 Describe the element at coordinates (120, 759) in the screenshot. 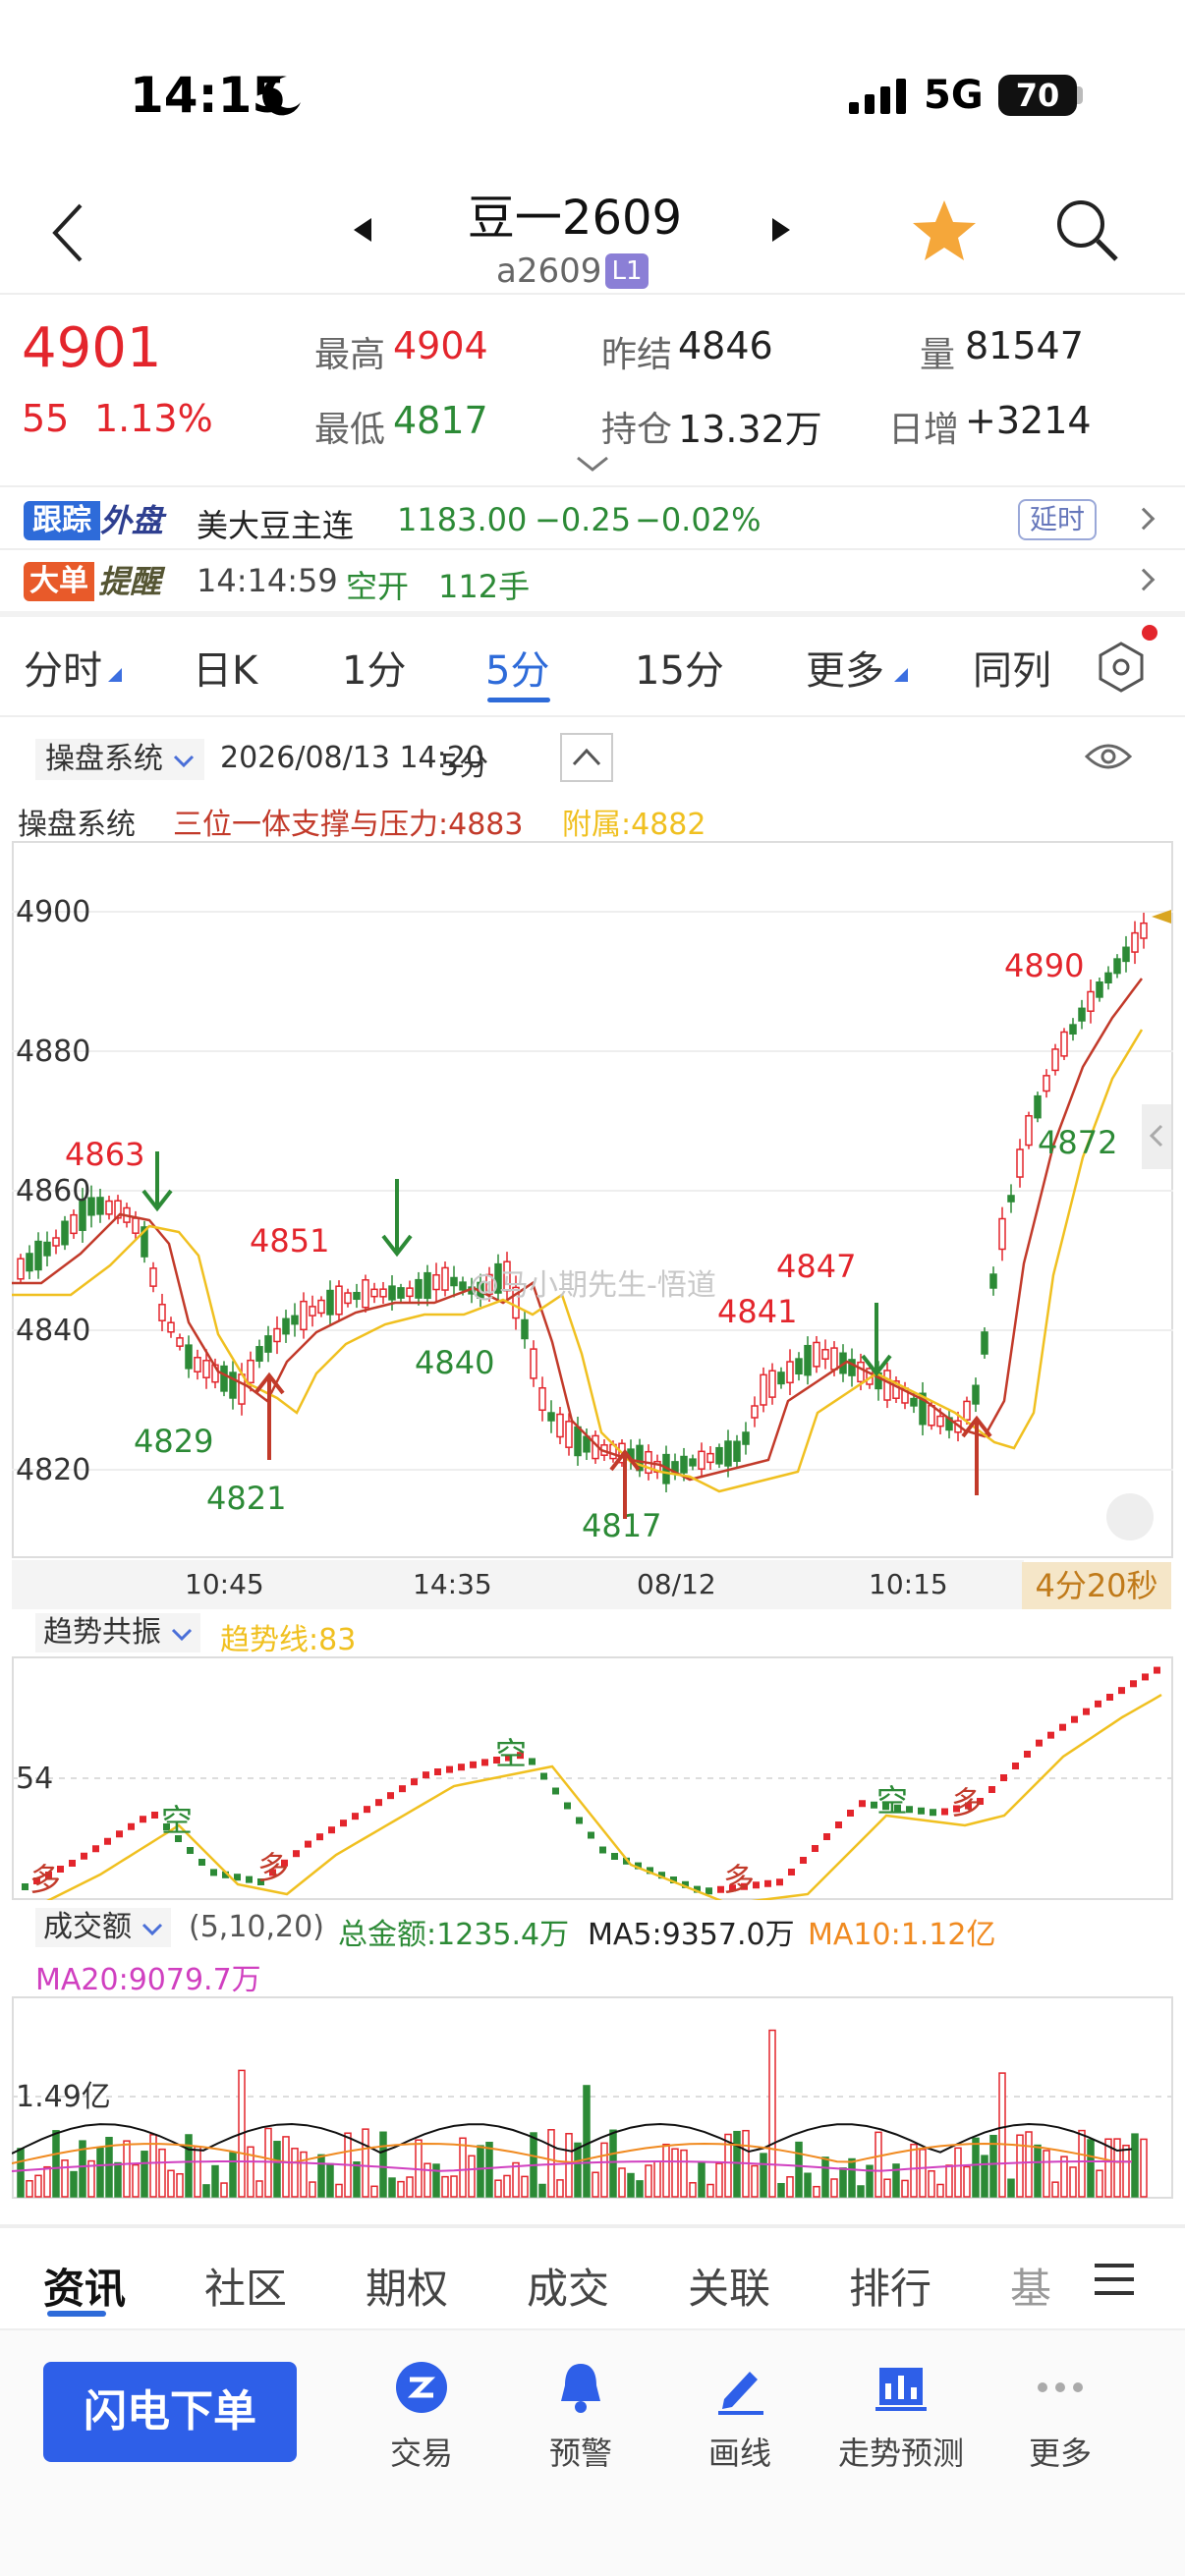

I see `indicator-select: 操盘系统` at that location.